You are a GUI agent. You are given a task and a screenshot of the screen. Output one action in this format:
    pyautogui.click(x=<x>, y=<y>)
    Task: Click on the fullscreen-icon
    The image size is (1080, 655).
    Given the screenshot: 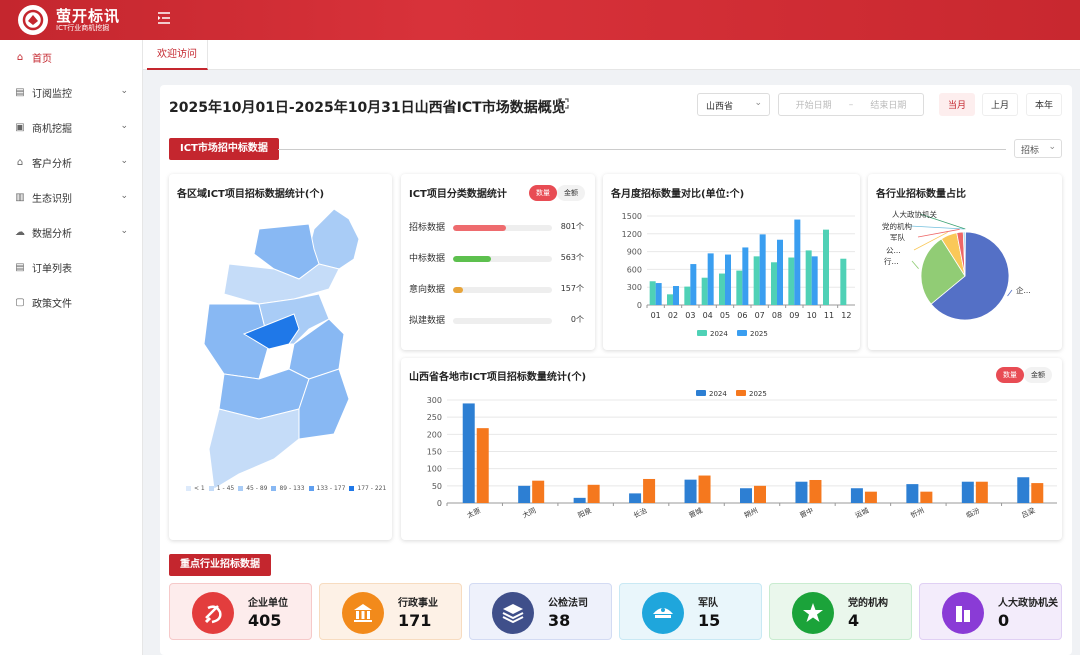 What is the action you would take?
    pyautogui.click(x=563, y=105)
    